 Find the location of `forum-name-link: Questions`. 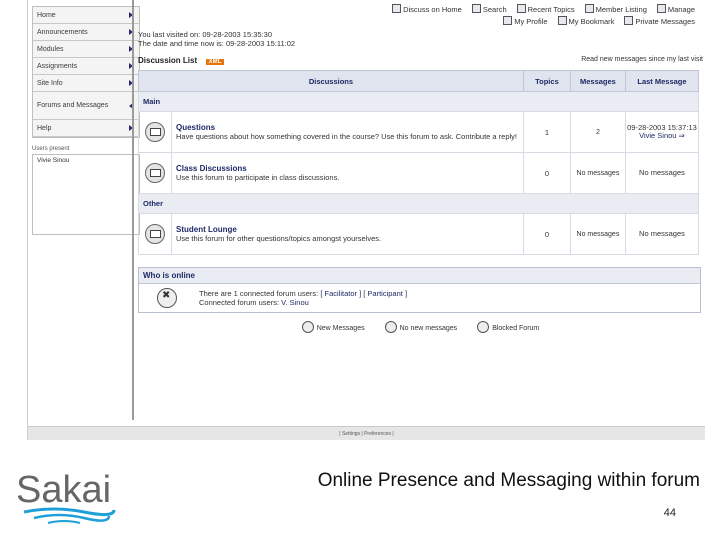

forum-name-link: Questions is located at coordinates (347, 127).